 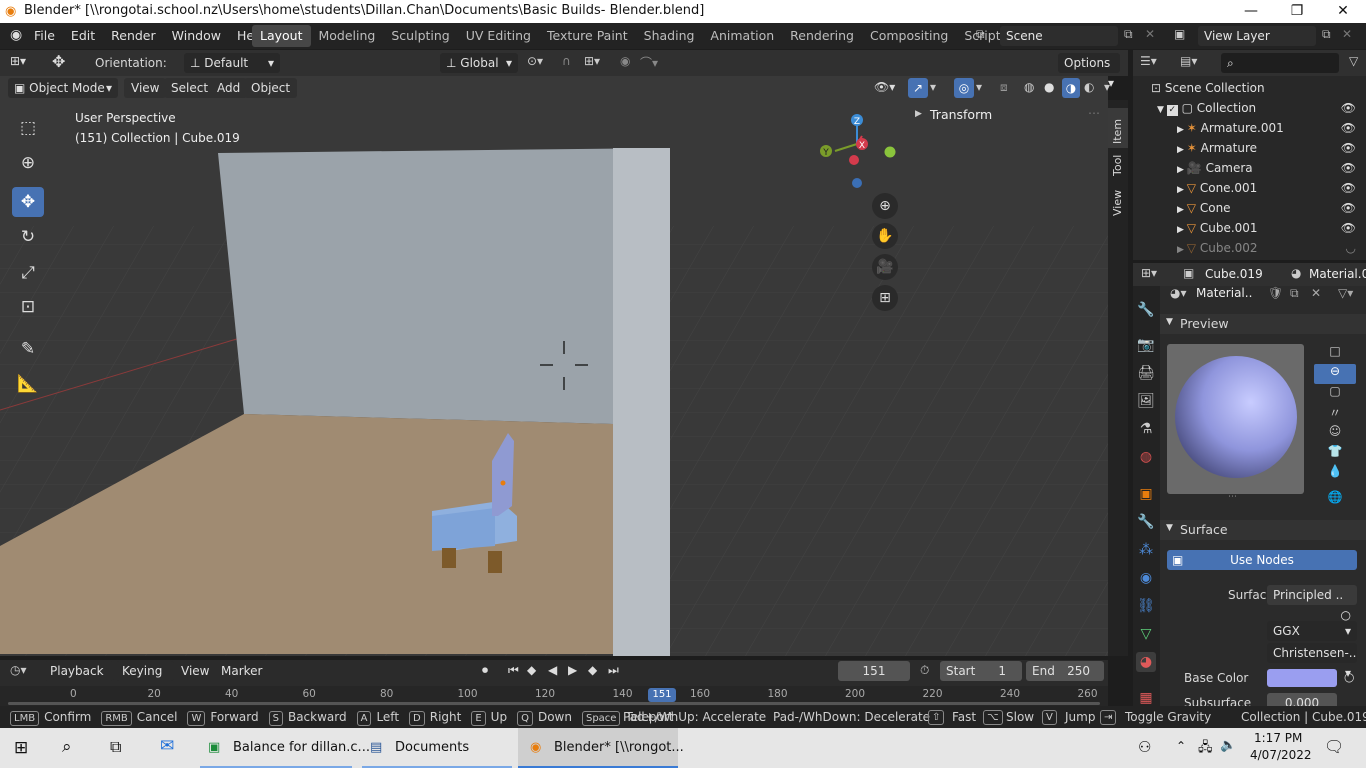 What do you see at coordinates (1146, 494) in the screenshot?
I see `object-props-icon: ▣` at bounding box center [1146, 494].